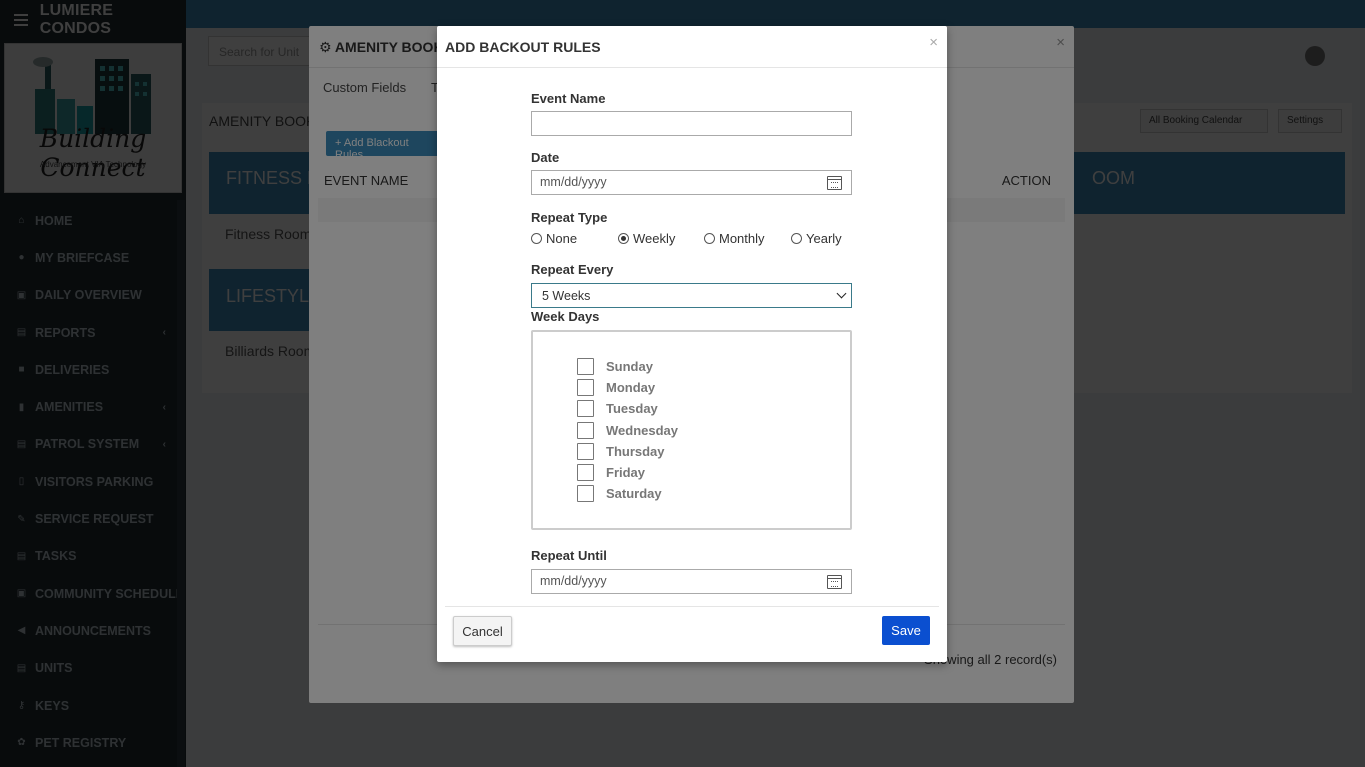 This screenshot has width=1365, height=767. I want to click on repeat-type-none-radio: None, so click(554, 238).